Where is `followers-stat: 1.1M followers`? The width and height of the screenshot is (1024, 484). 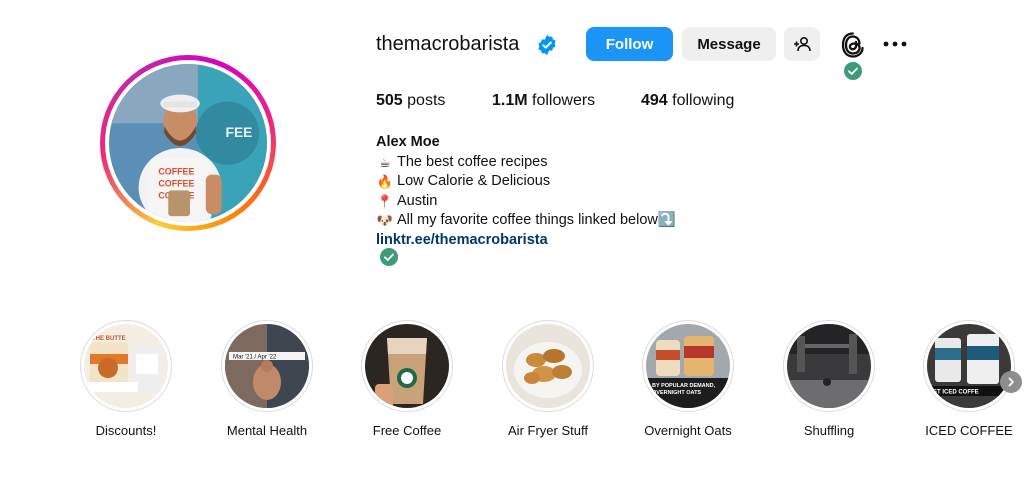 followers-stat: 1.1M followers is located at coordinates (543, 101).